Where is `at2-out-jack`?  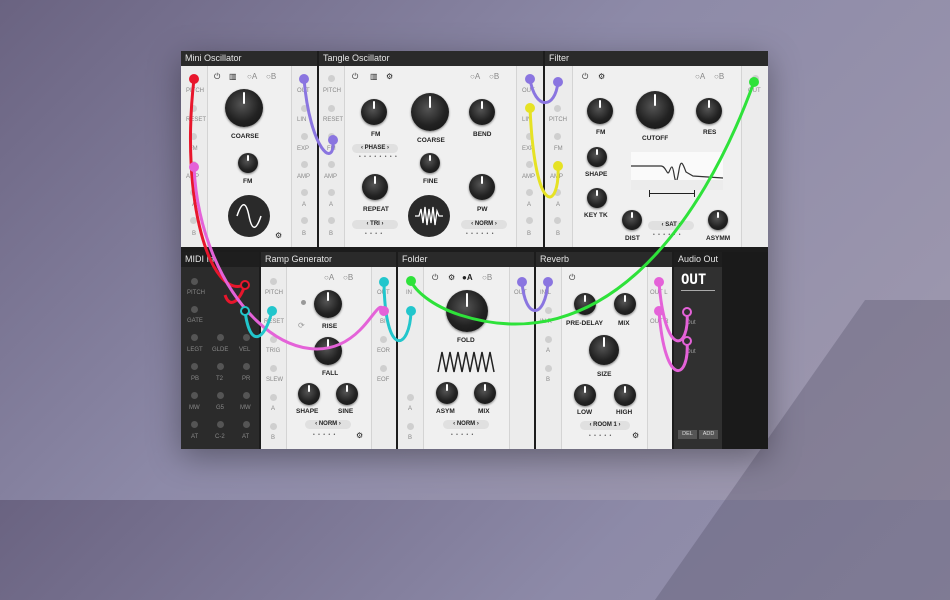 at2-out-jack is located at coordinates (246, 424).